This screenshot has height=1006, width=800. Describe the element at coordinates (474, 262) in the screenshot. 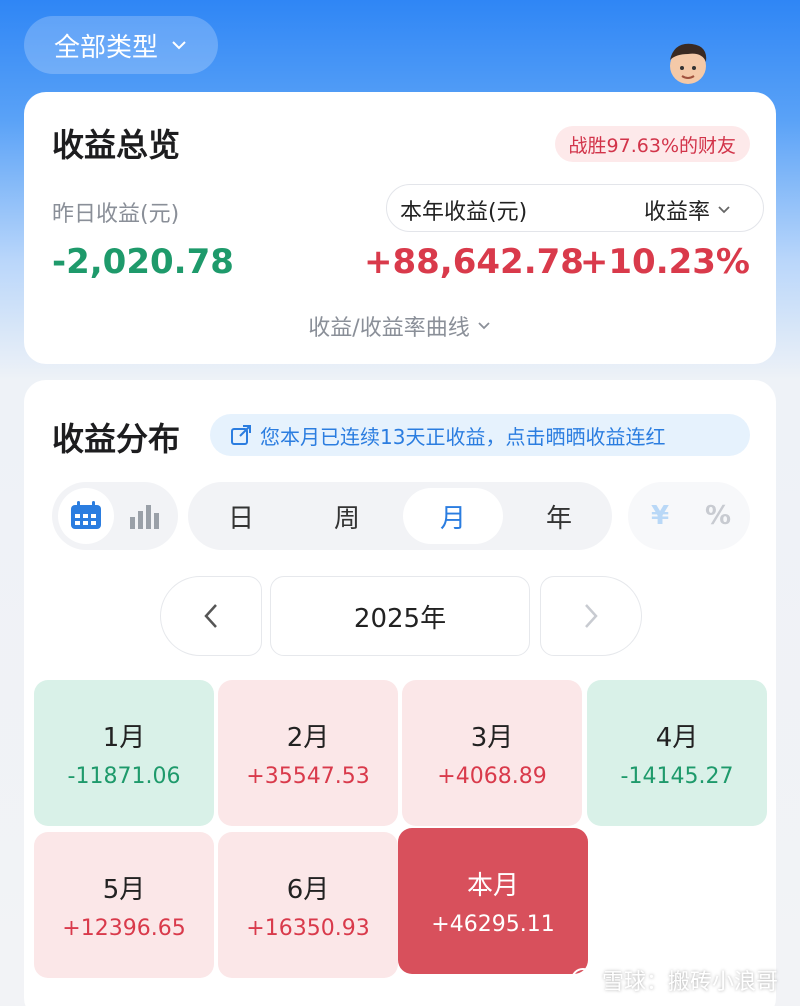

I see `year-income-value: +88,642.78` at that location.